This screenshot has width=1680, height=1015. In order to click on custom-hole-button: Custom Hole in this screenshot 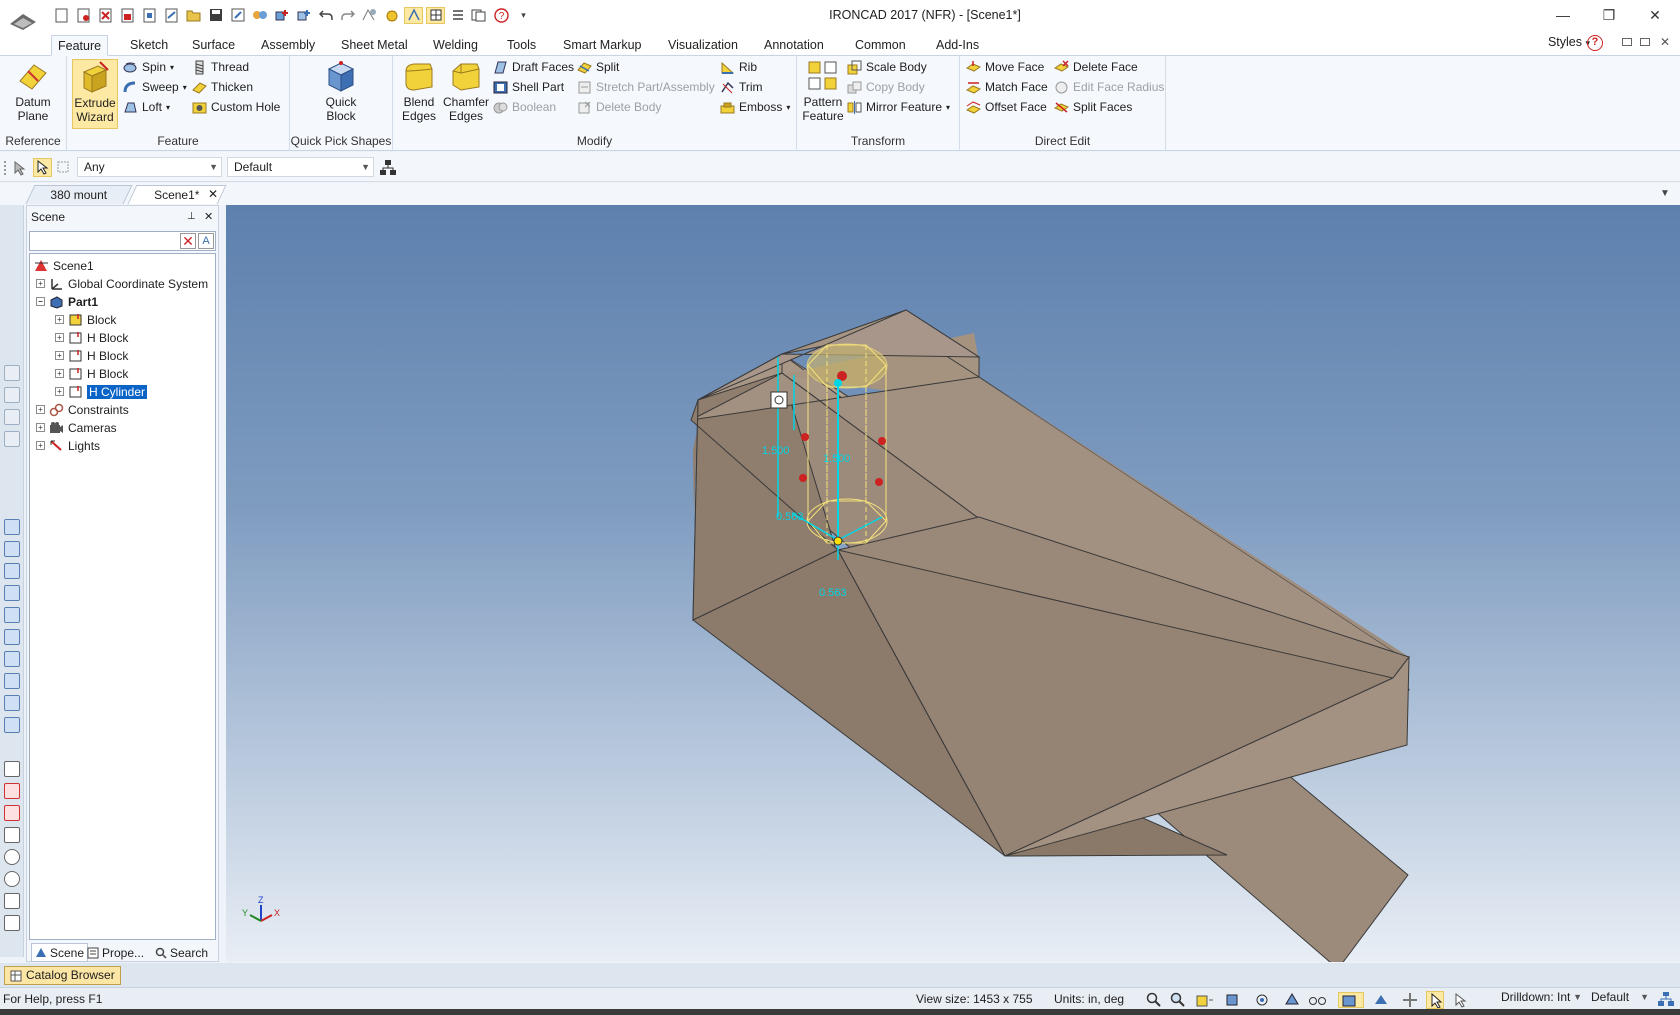, I will do `click(236, 107)`.